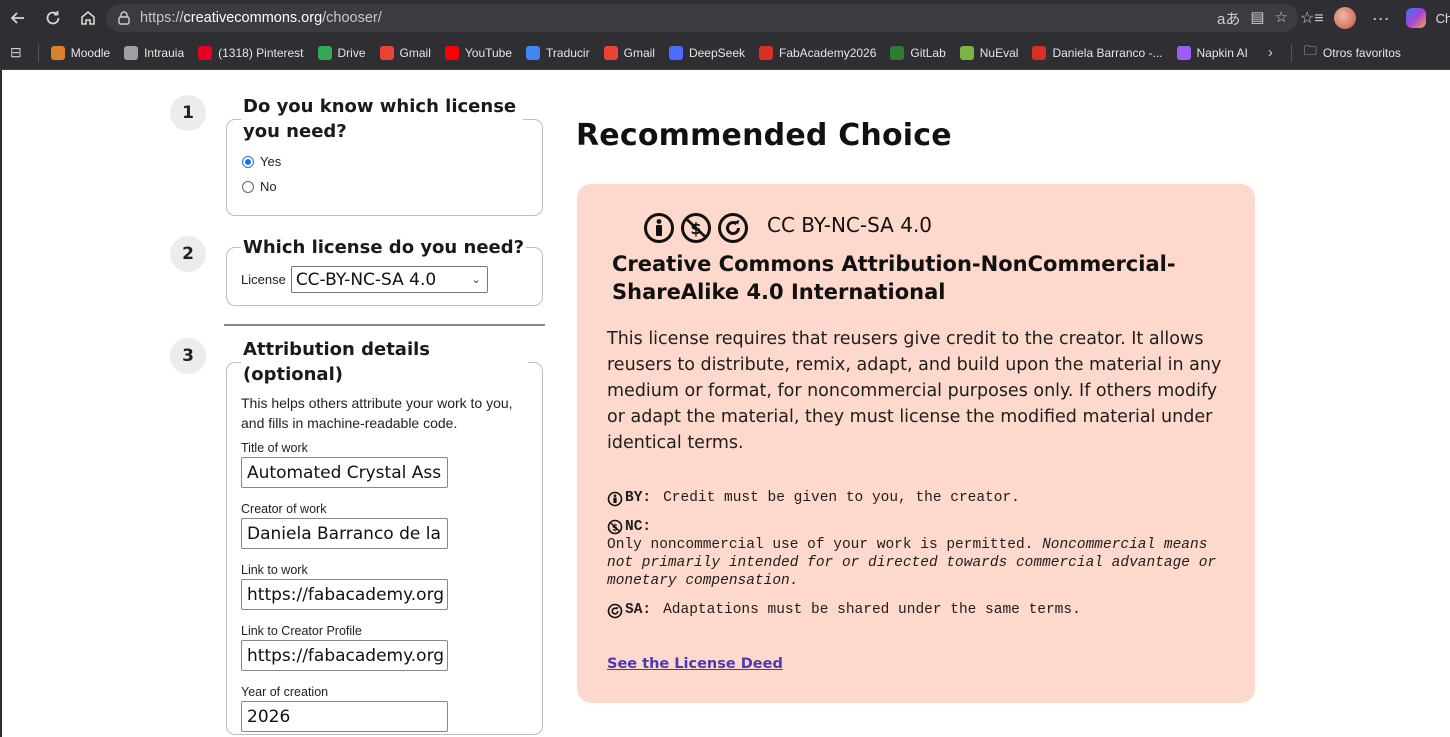 The image size is (1450, 737). What do you see at coordinates (248, 161) in the screenshot?
I see `yes-radio` at bounding box center [248, 161].